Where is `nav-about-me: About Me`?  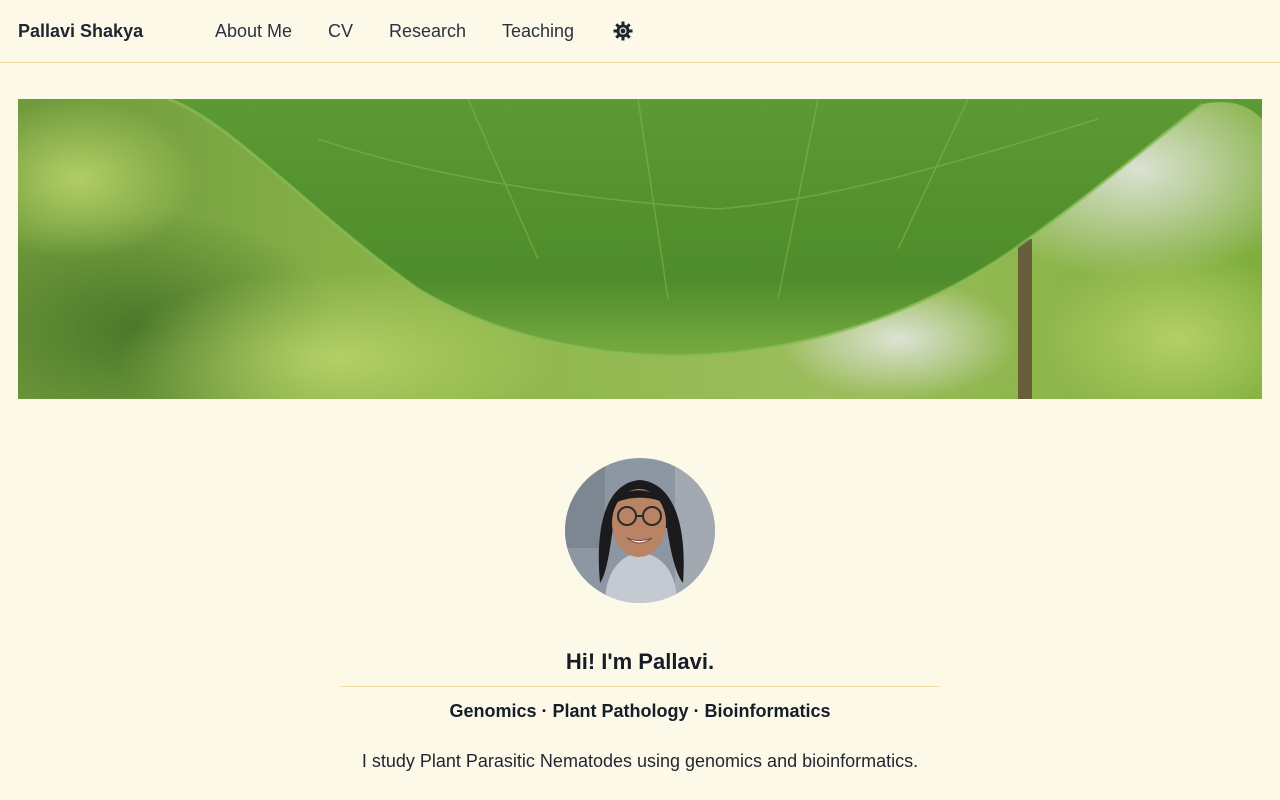 nav-about-me: About Me is located at coordinates (253, 31).